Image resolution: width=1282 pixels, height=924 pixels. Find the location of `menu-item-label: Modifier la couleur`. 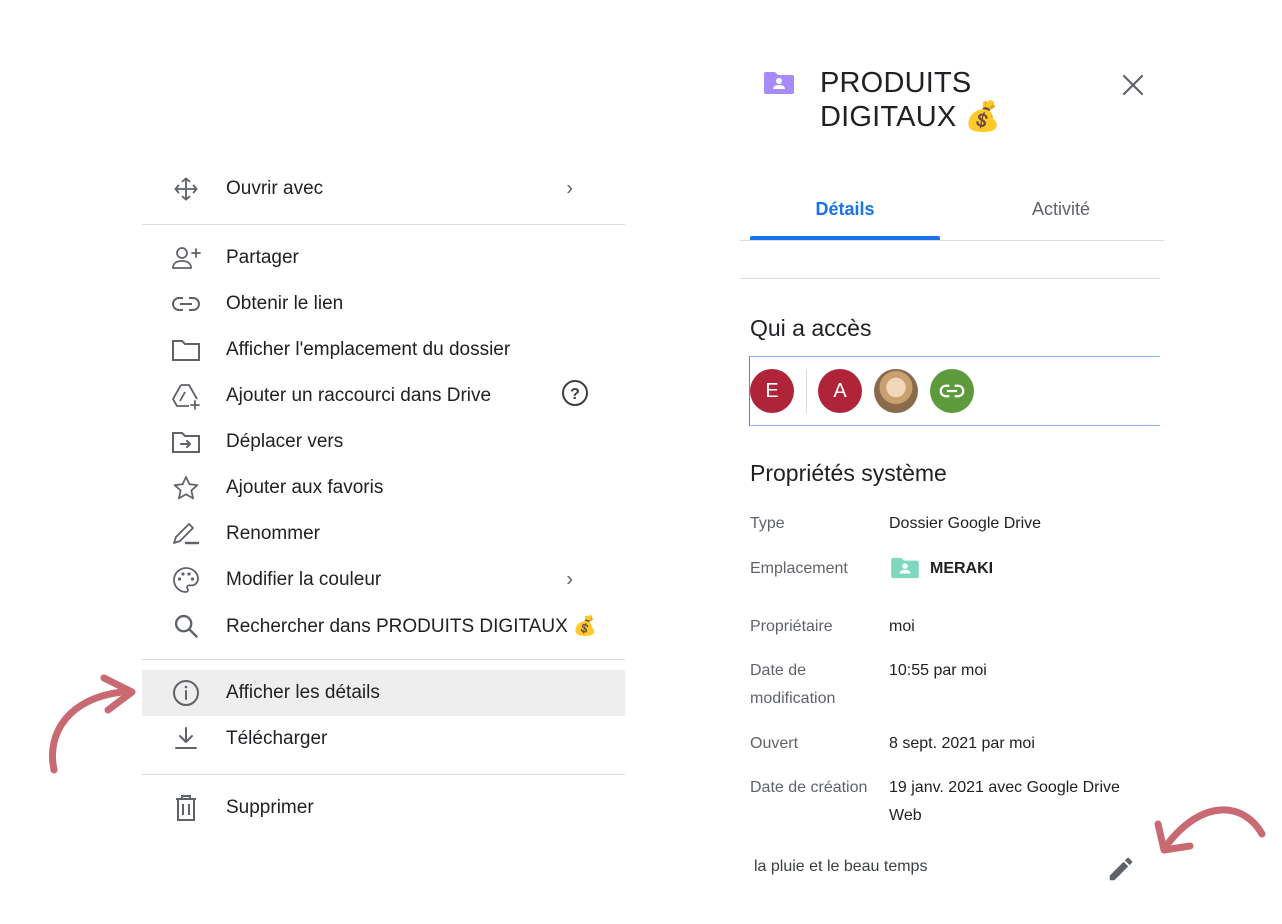

menu-item-label: Modifier la couleur is located at coordinates (304, 579).